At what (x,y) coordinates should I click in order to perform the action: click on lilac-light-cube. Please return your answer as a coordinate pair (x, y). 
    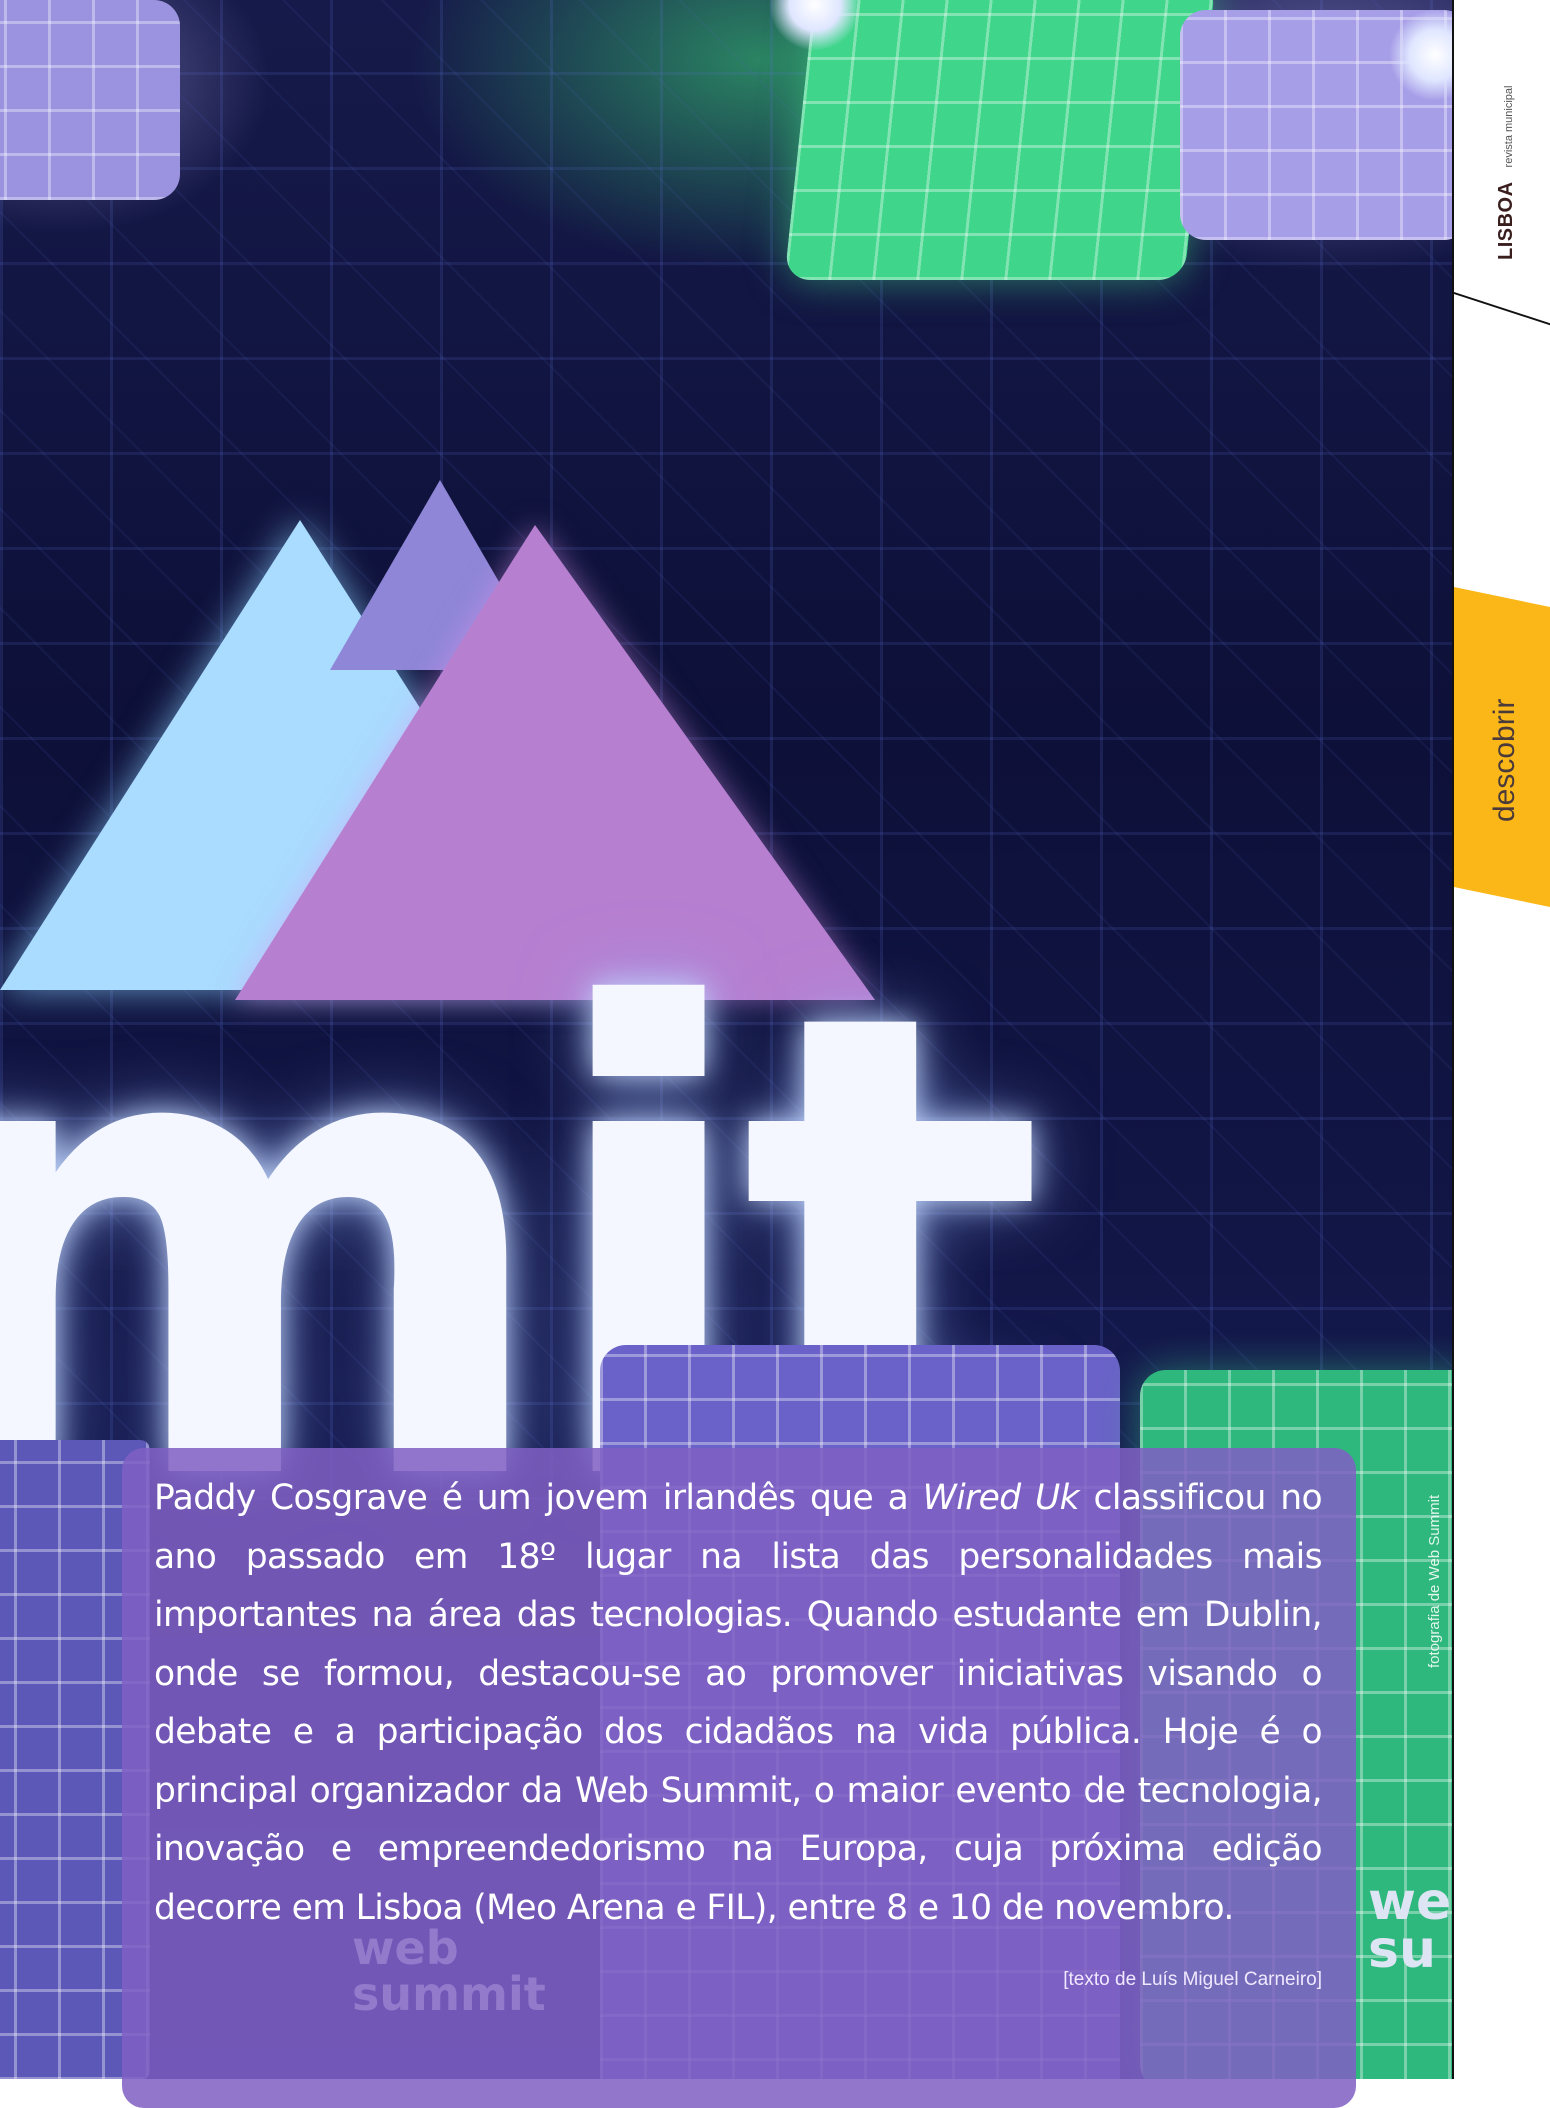
    Looking at the image, I should click on (90, 100).